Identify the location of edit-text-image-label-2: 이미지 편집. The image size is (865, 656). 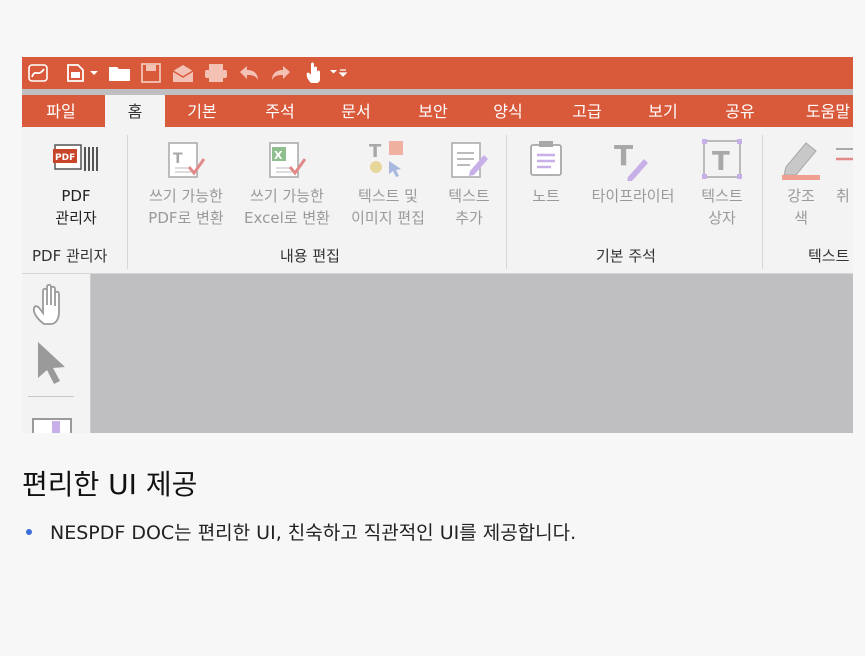
(388, 218).